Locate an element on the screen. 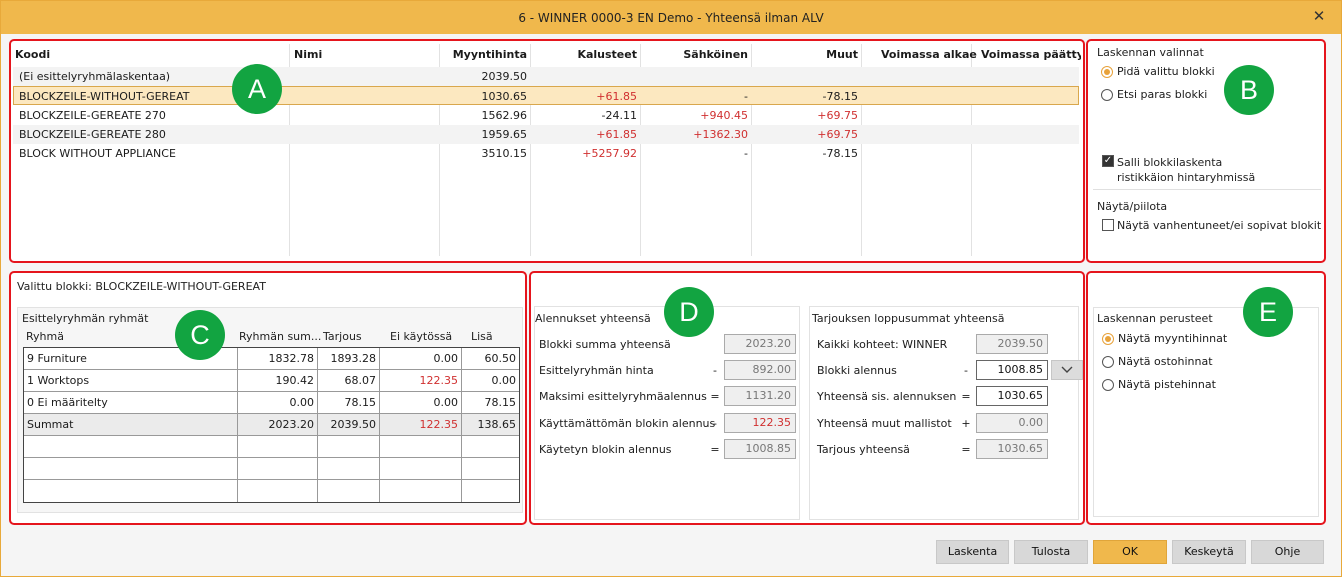 The width and height of the screenshot is (1342, 577). column-header-voimassa-paattyen: Voimassa päättyen is located at coordinates (1029, 55).